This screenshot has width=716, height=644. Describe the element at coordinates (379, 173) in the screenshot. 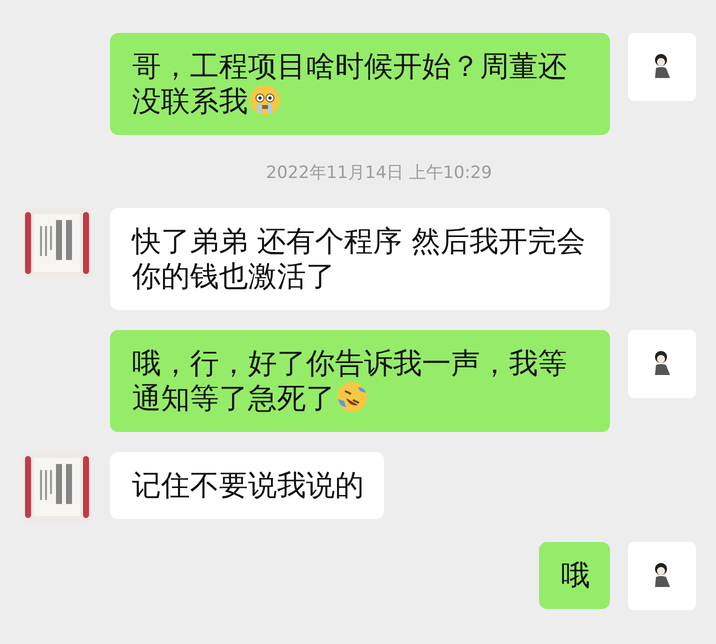

I see `timestamp: 2022年11月14日 上午10:29` at that location.